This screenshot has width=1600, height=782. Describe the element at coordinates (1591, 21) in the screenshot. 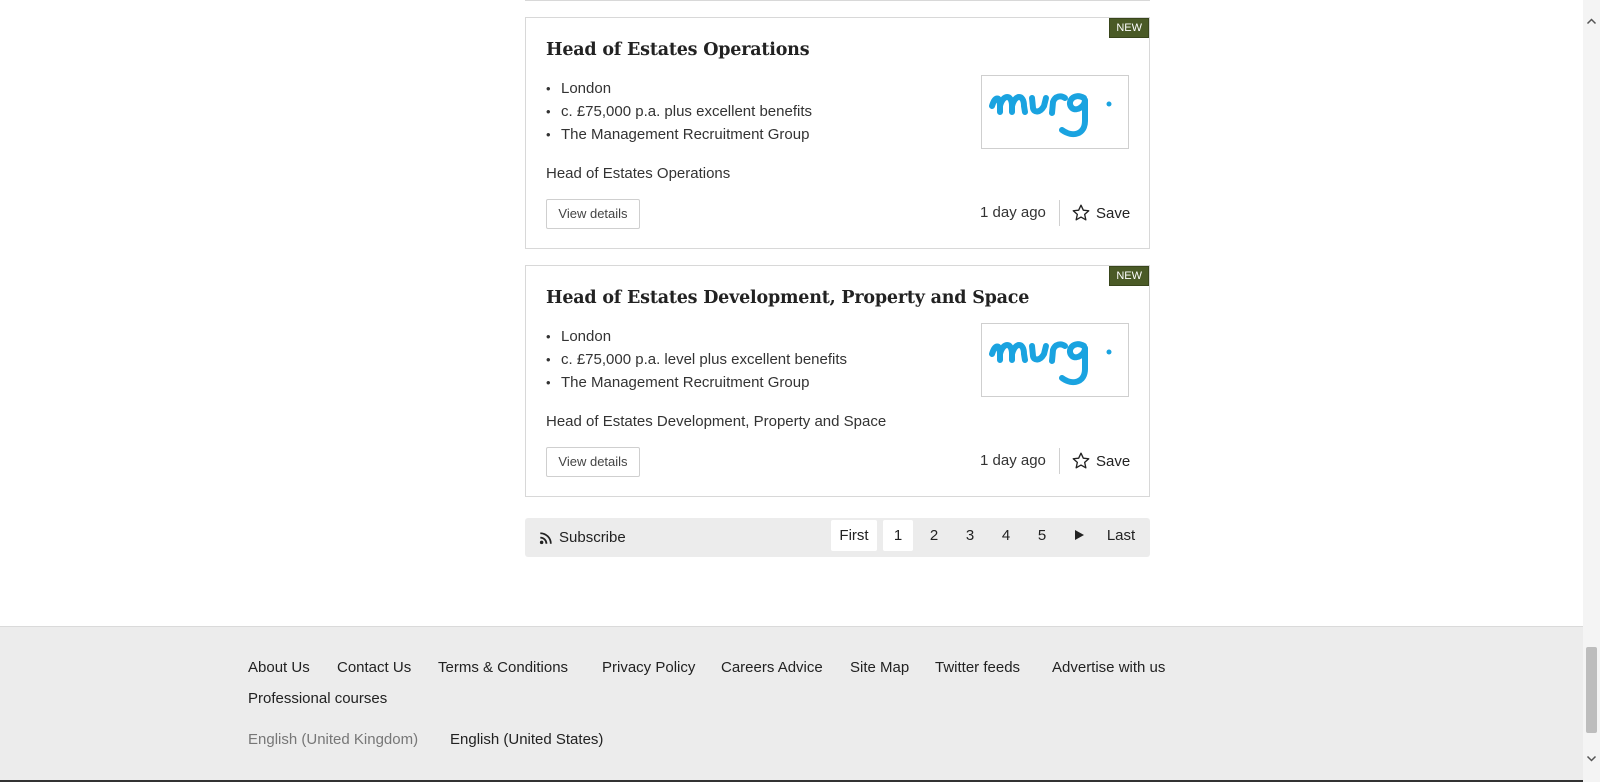

I see `chevron-up-icon` at that location.